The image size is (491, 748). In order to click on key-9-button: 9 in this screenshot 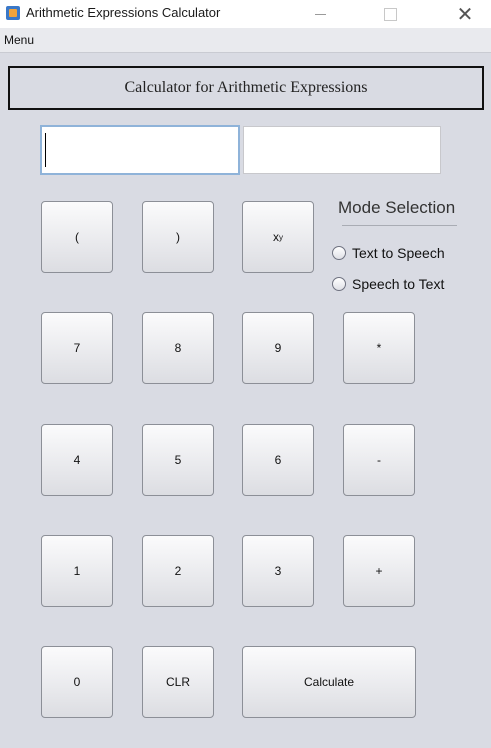, I will do `click(278, 348)`.